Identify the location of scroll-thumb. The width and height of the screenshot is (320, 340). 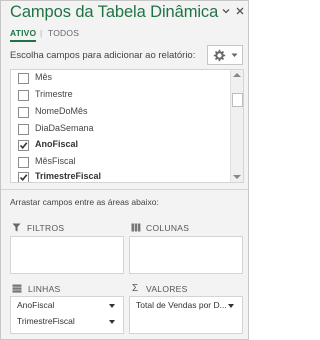
(237, 100).